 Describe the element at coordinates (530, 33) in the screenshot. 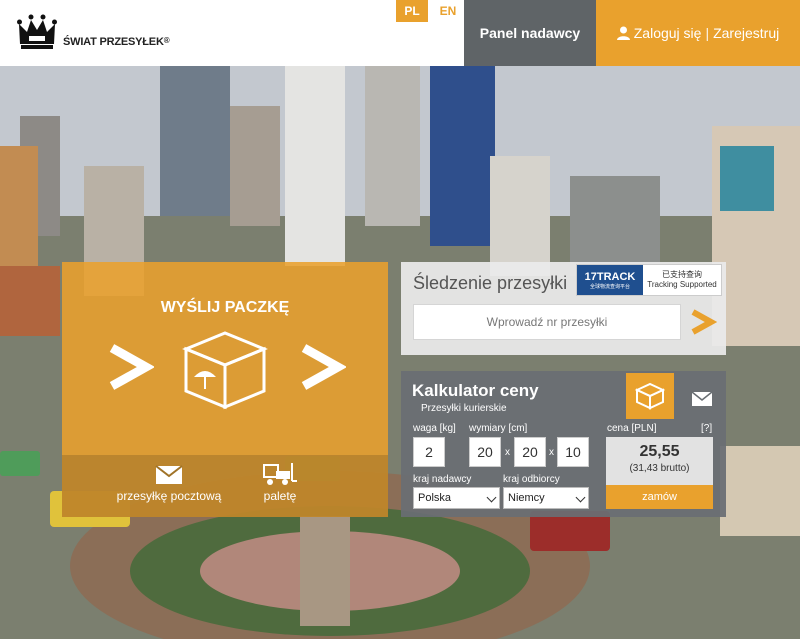

I see `sender-panel-button: Panel nadawcy` at that location.